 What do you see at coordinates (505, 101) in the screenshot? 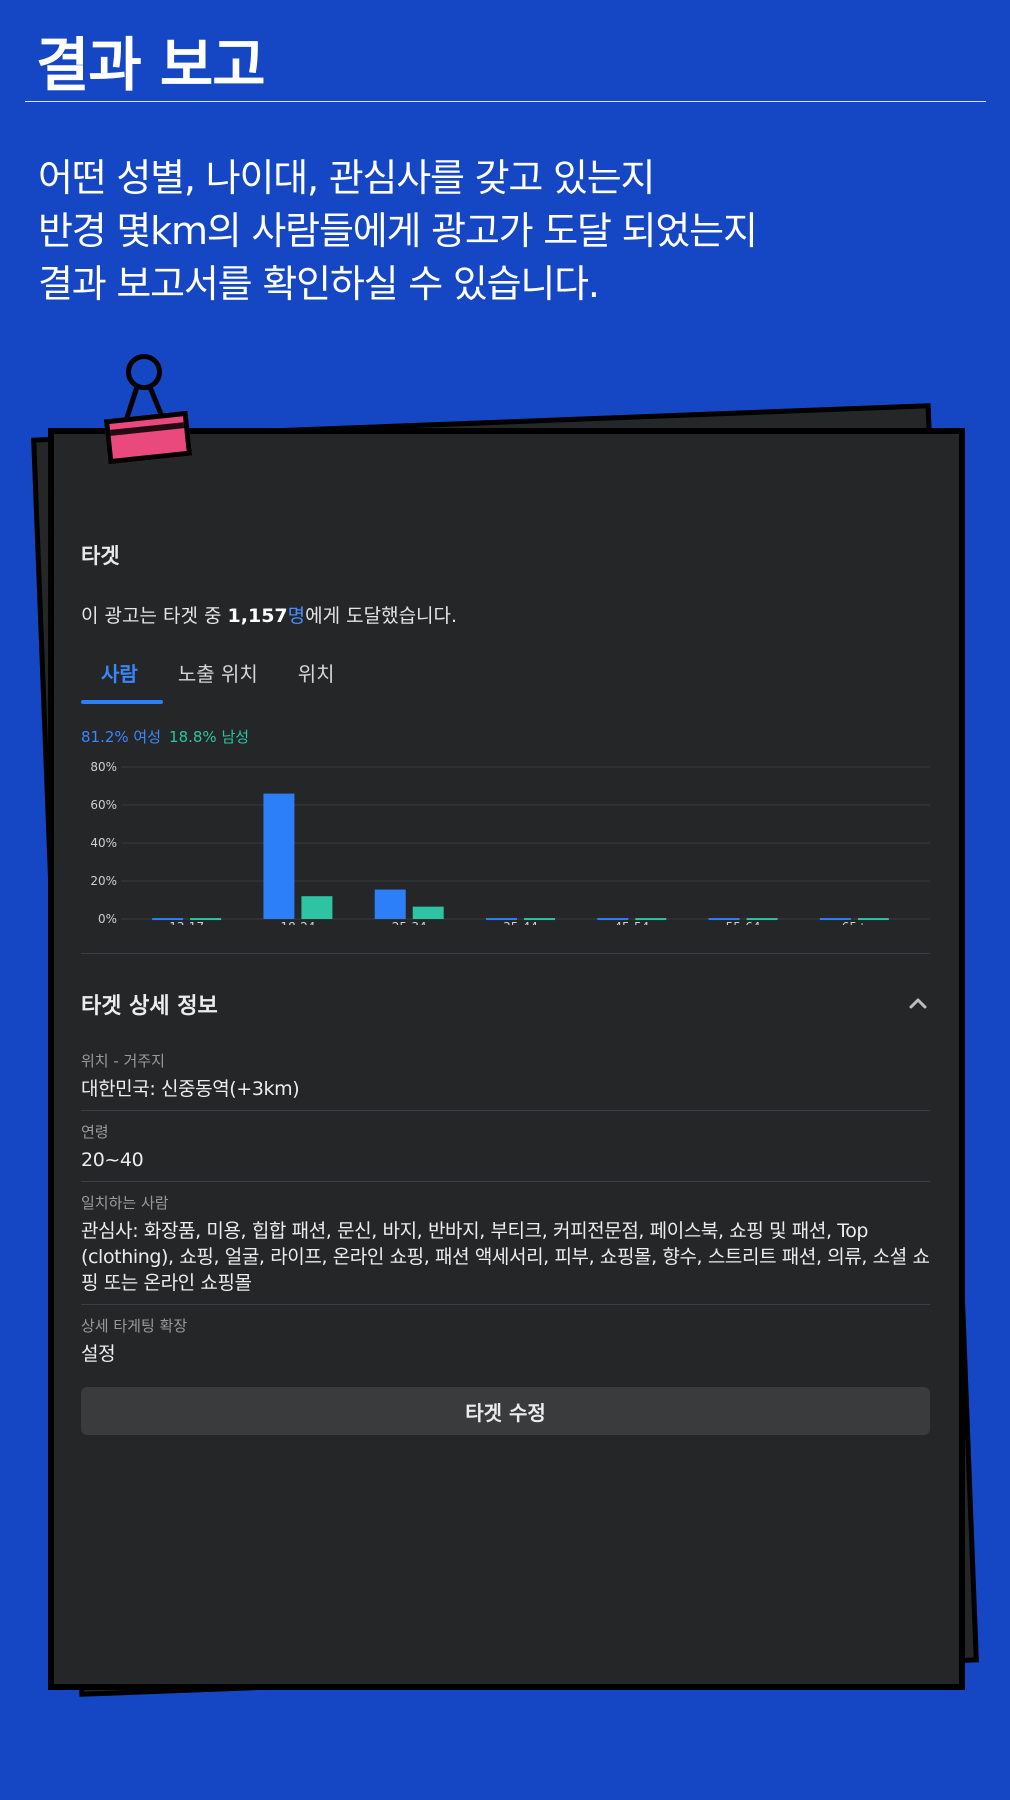
I see `header-divider` at bounding box center [505, 101].